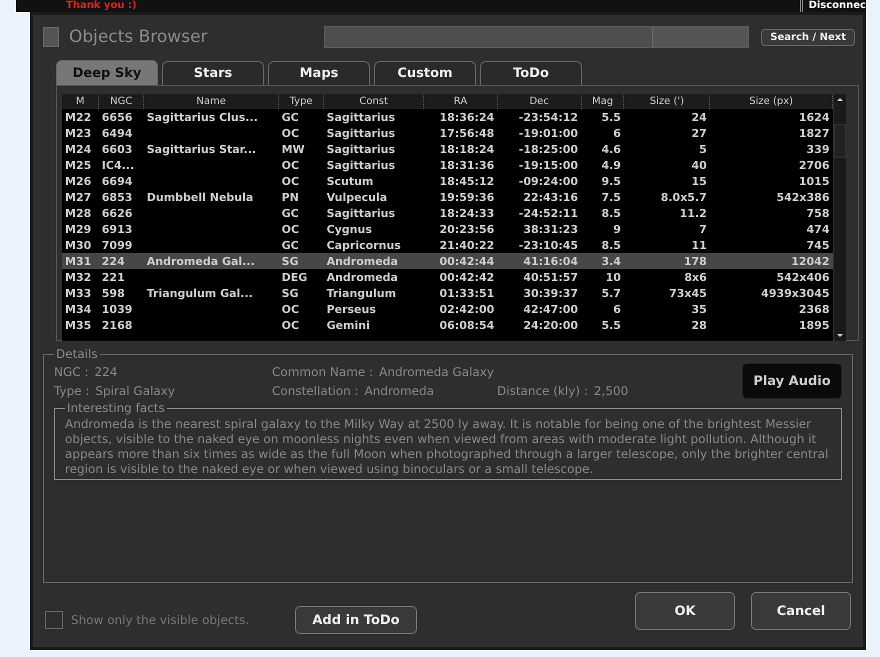  I want to click on table-cell: 12042, so click(771, 261).